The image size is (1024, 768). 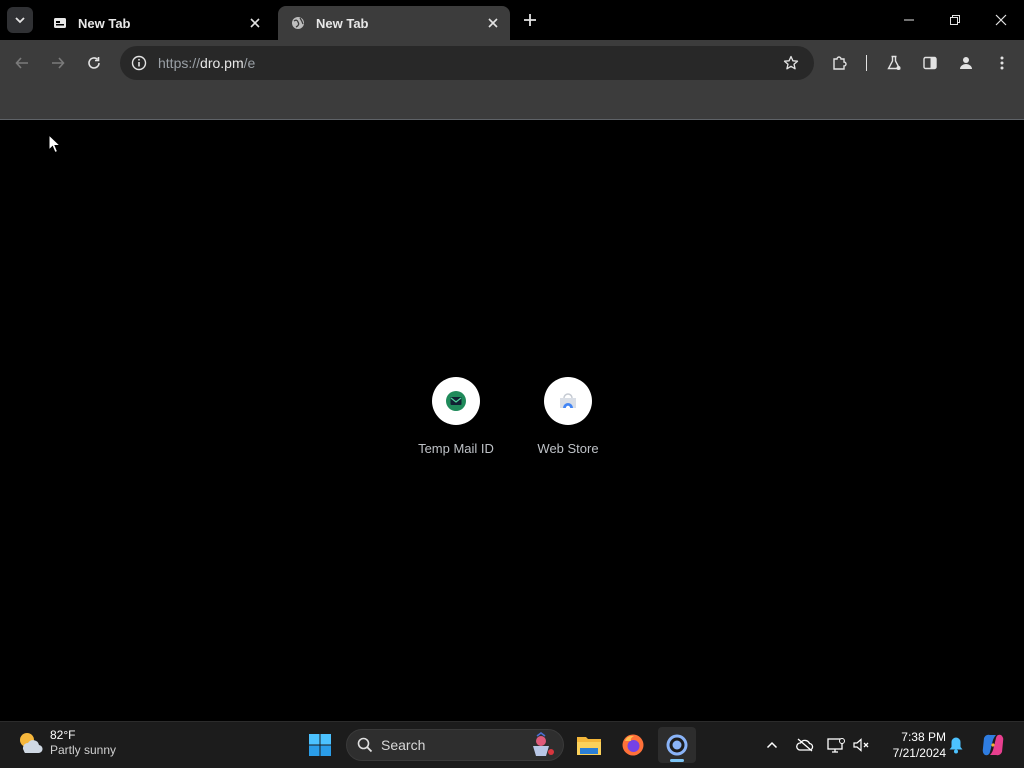 I want to click on restore-button, so click(x=955, y=20).